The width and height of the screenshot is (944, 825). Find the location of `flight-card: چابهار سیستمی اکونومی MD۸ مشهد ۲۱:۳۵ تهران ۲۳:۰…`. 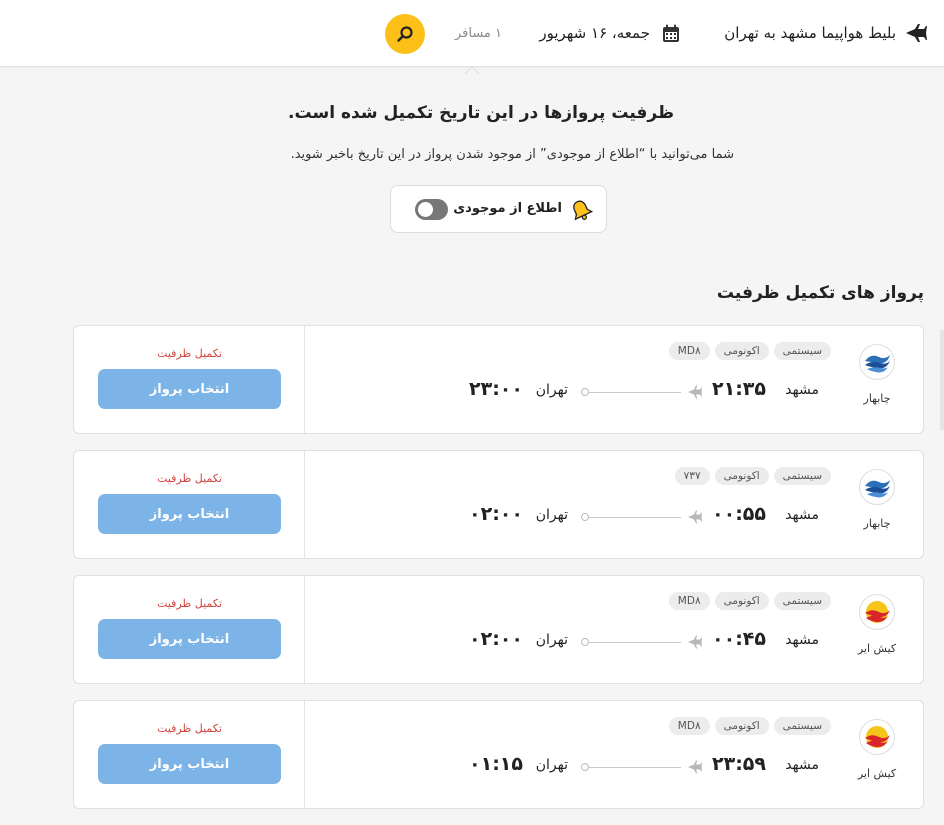

flight-card: چابهار سیستمی اکونومی MD۸ مشهد ۲۱:۳۵ تهران ۲۳:۰… is located at coordinates (498, 379).